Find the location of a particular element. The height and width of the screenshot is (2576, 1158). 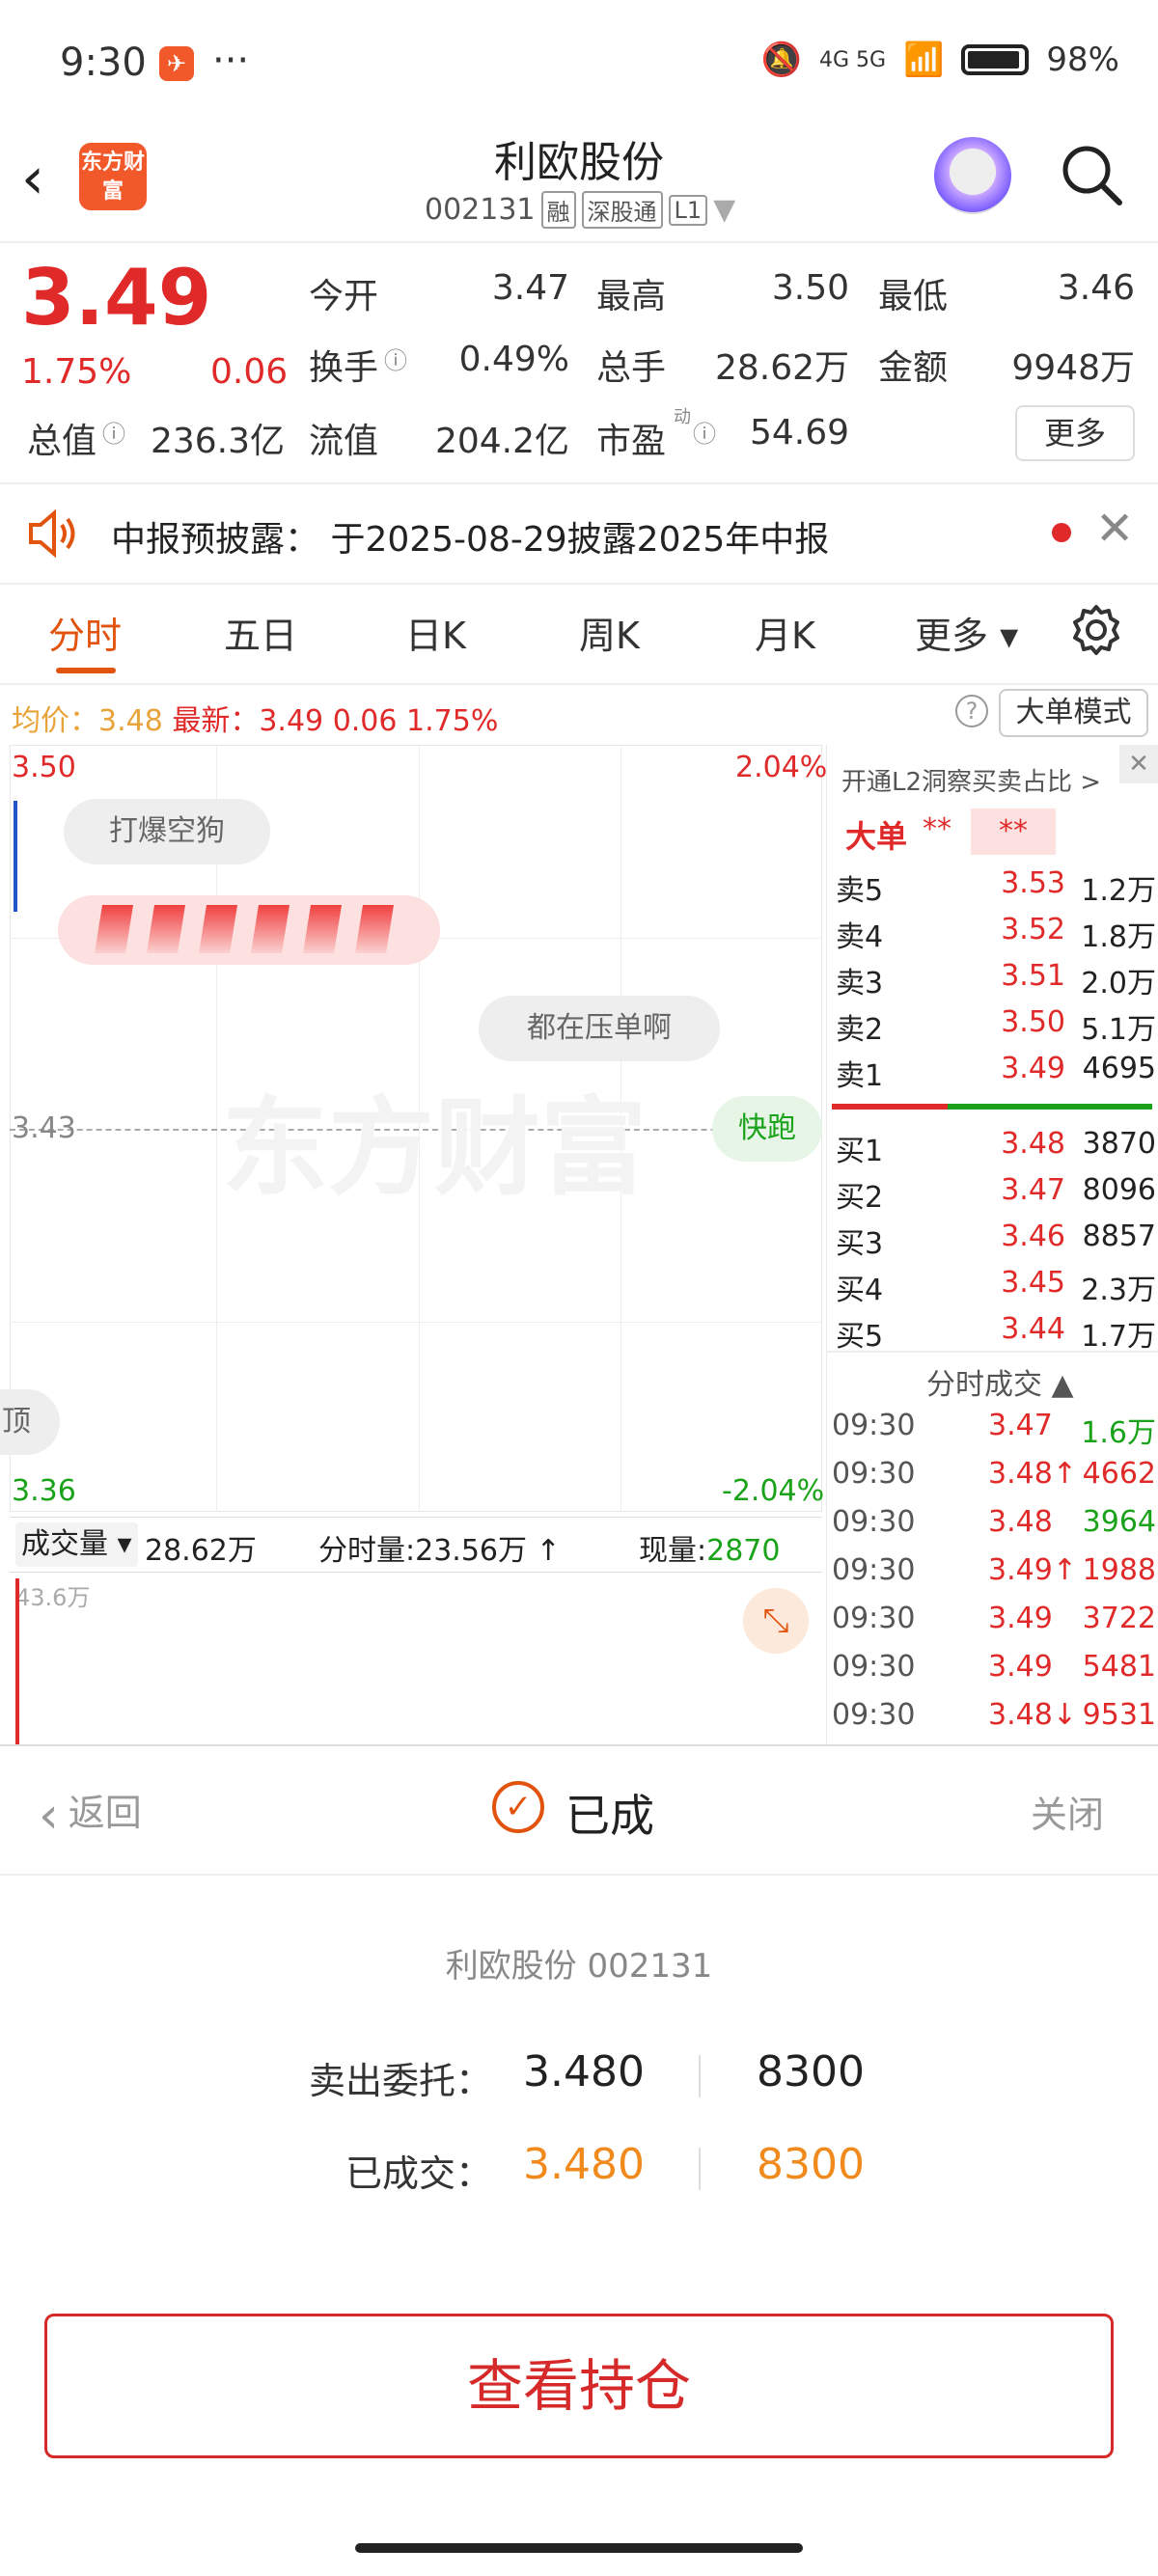

volume-selector: 成交量 ▾ is located at coordinates (76, 1545).